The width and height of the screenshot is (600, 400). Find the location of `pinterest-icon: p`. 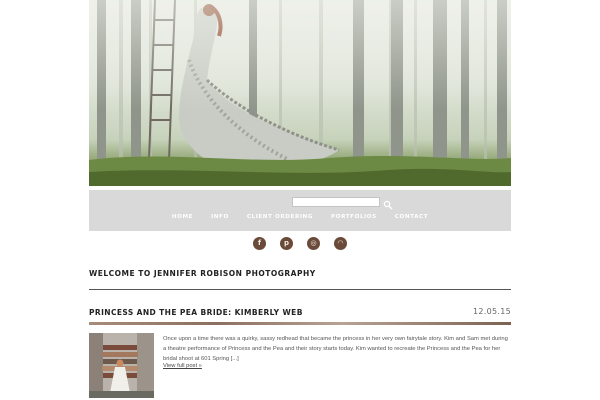

pinterest-icon: p is located at coordinates (286, 243).